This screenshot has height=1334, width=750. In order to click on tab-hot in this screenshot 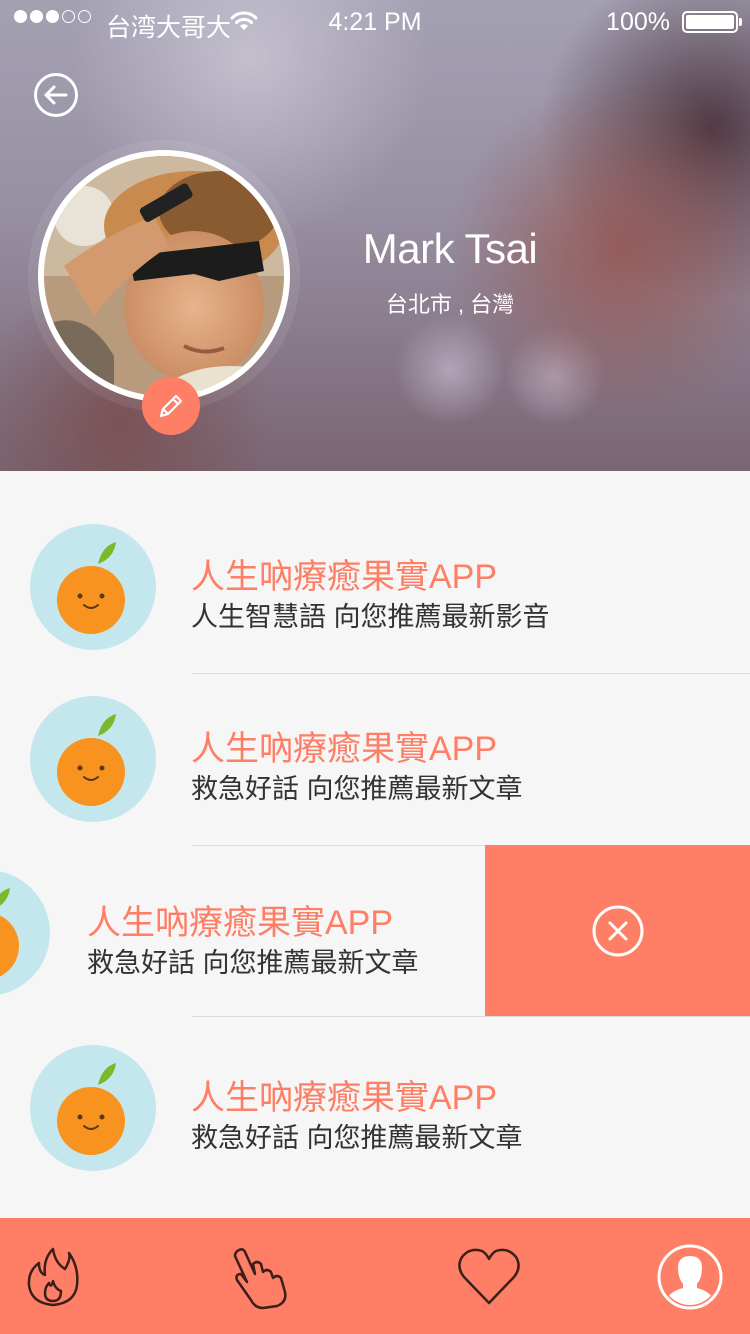, I will do `click(53, 1277)`.